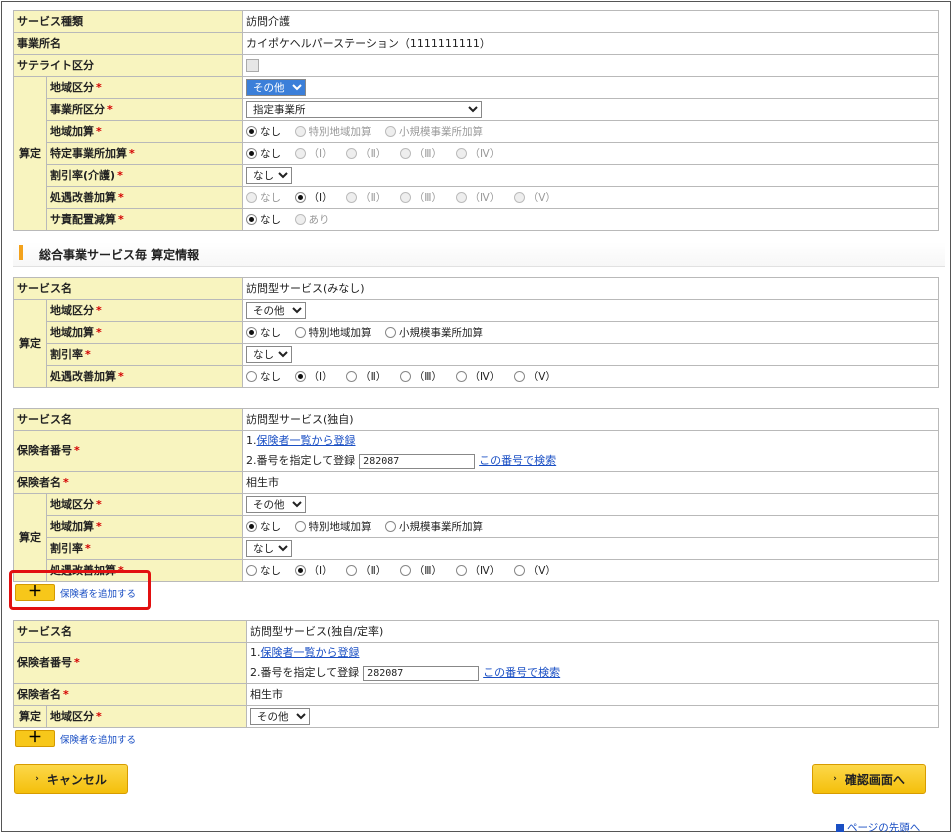 The width and height of the screenshot is (952, 835). I want to click on confirm-button: › 確認画面へ, so click(869, 779).